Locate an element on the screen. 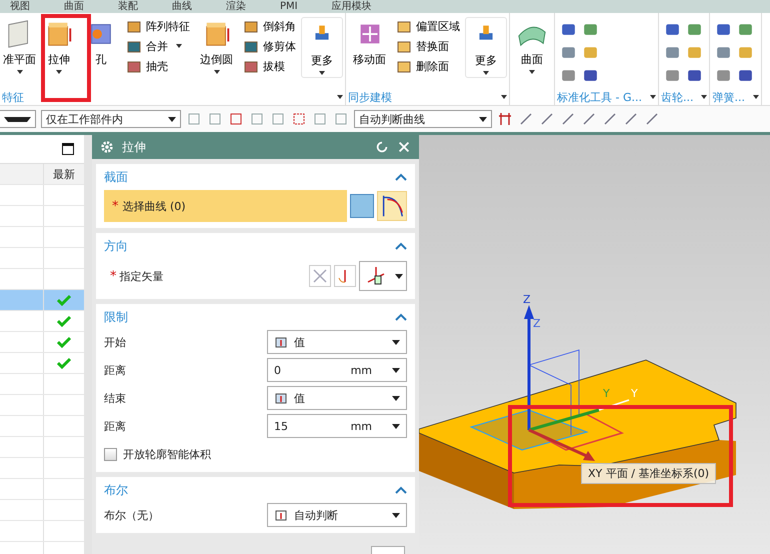 The width and height of the screenshot is (770, 554). menu-tab: 装配 is located at coordinates (128, 6).